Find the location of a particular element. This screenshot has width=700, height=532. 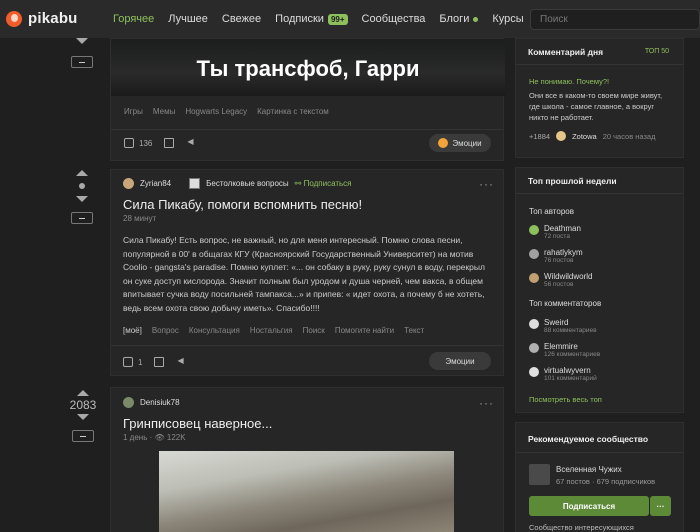

tag: Hogwarts Legacy is located at coordinates (216, 111).